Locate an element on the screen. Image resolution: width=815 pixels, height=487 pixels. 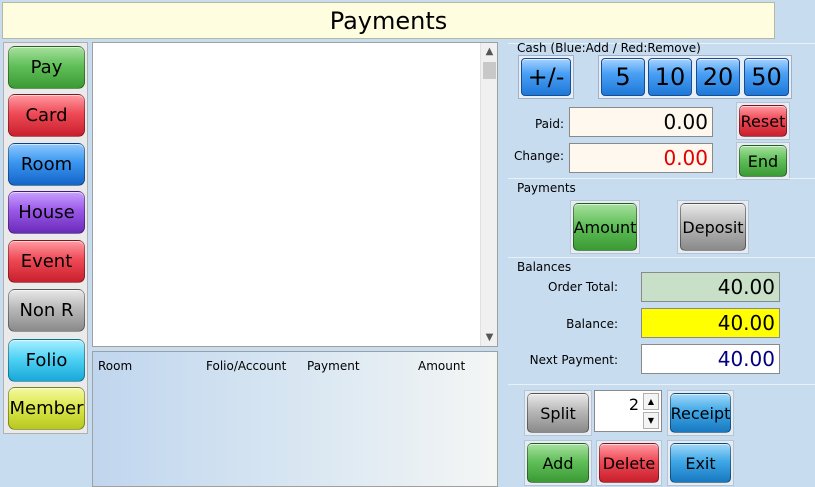
column-header-room: Room is located at coordinates (115, 366).